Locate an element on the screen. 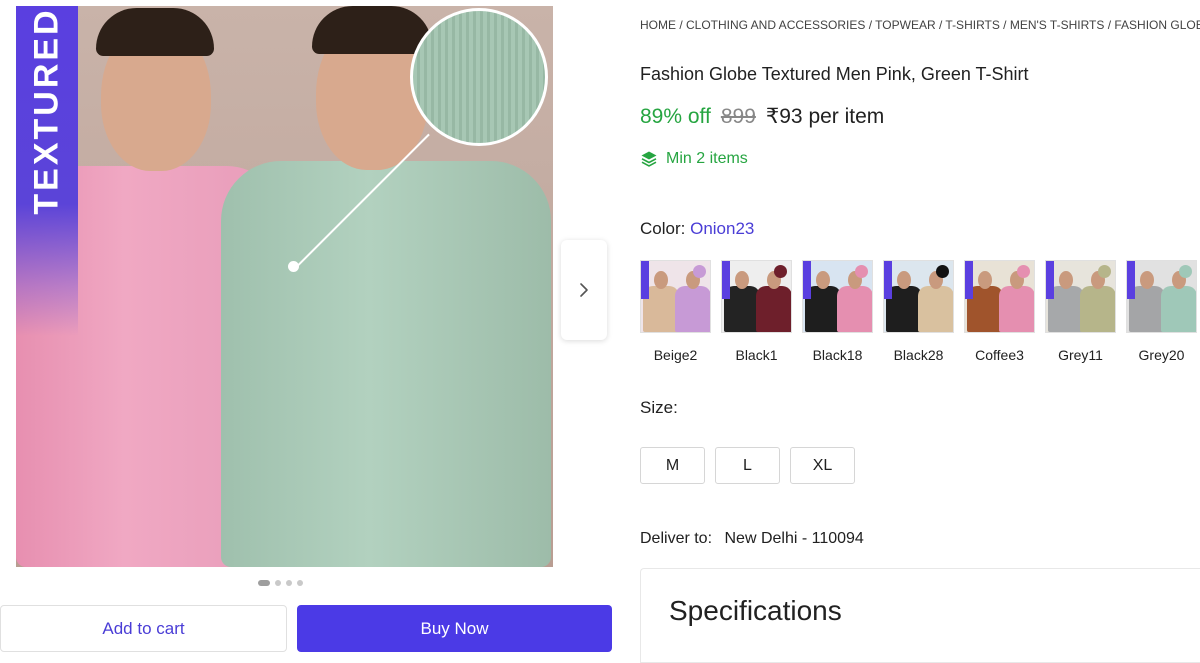 The height and width of the screenshot is (663, 1200). deliver-to-label: Deliver to: is located at coordinates (676, 538).